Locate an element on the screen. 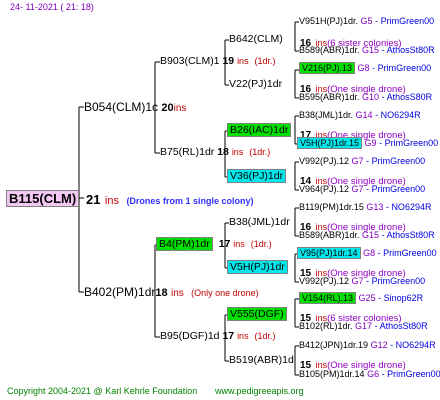 This screenshot has height=400, width=440. gp-sd-note: (1dr.) is located at coordinates (260, 152).